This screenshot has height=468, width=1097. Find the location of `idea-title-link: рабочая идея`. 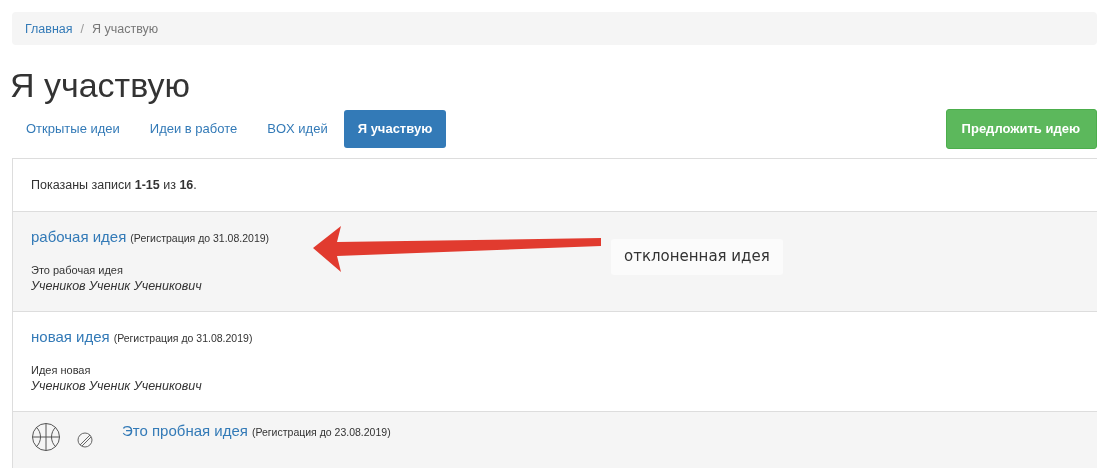

idea-title-link: рабочая идея is located at coordinates (79, 236).